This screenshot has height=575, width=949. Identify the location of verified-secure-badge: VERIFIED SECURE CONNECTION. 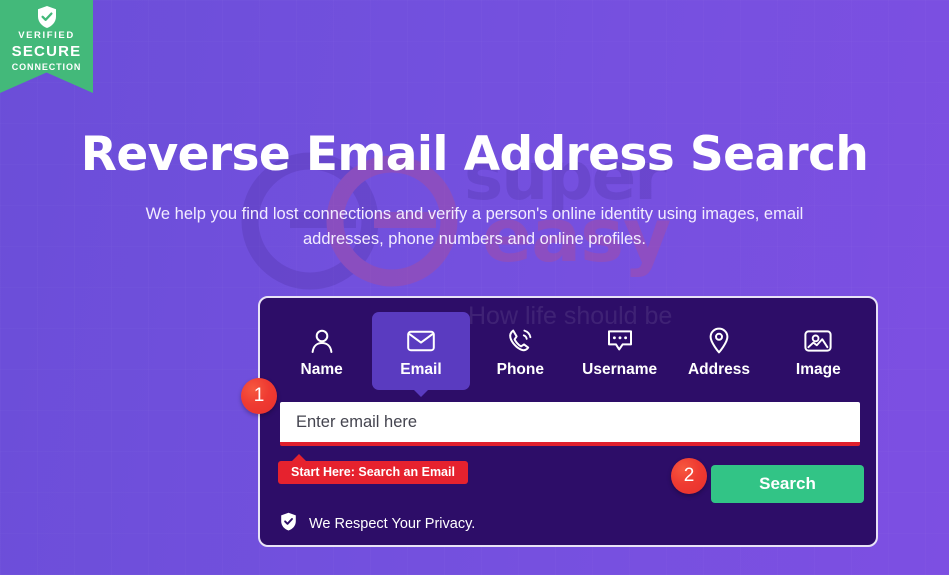
(46, 46).